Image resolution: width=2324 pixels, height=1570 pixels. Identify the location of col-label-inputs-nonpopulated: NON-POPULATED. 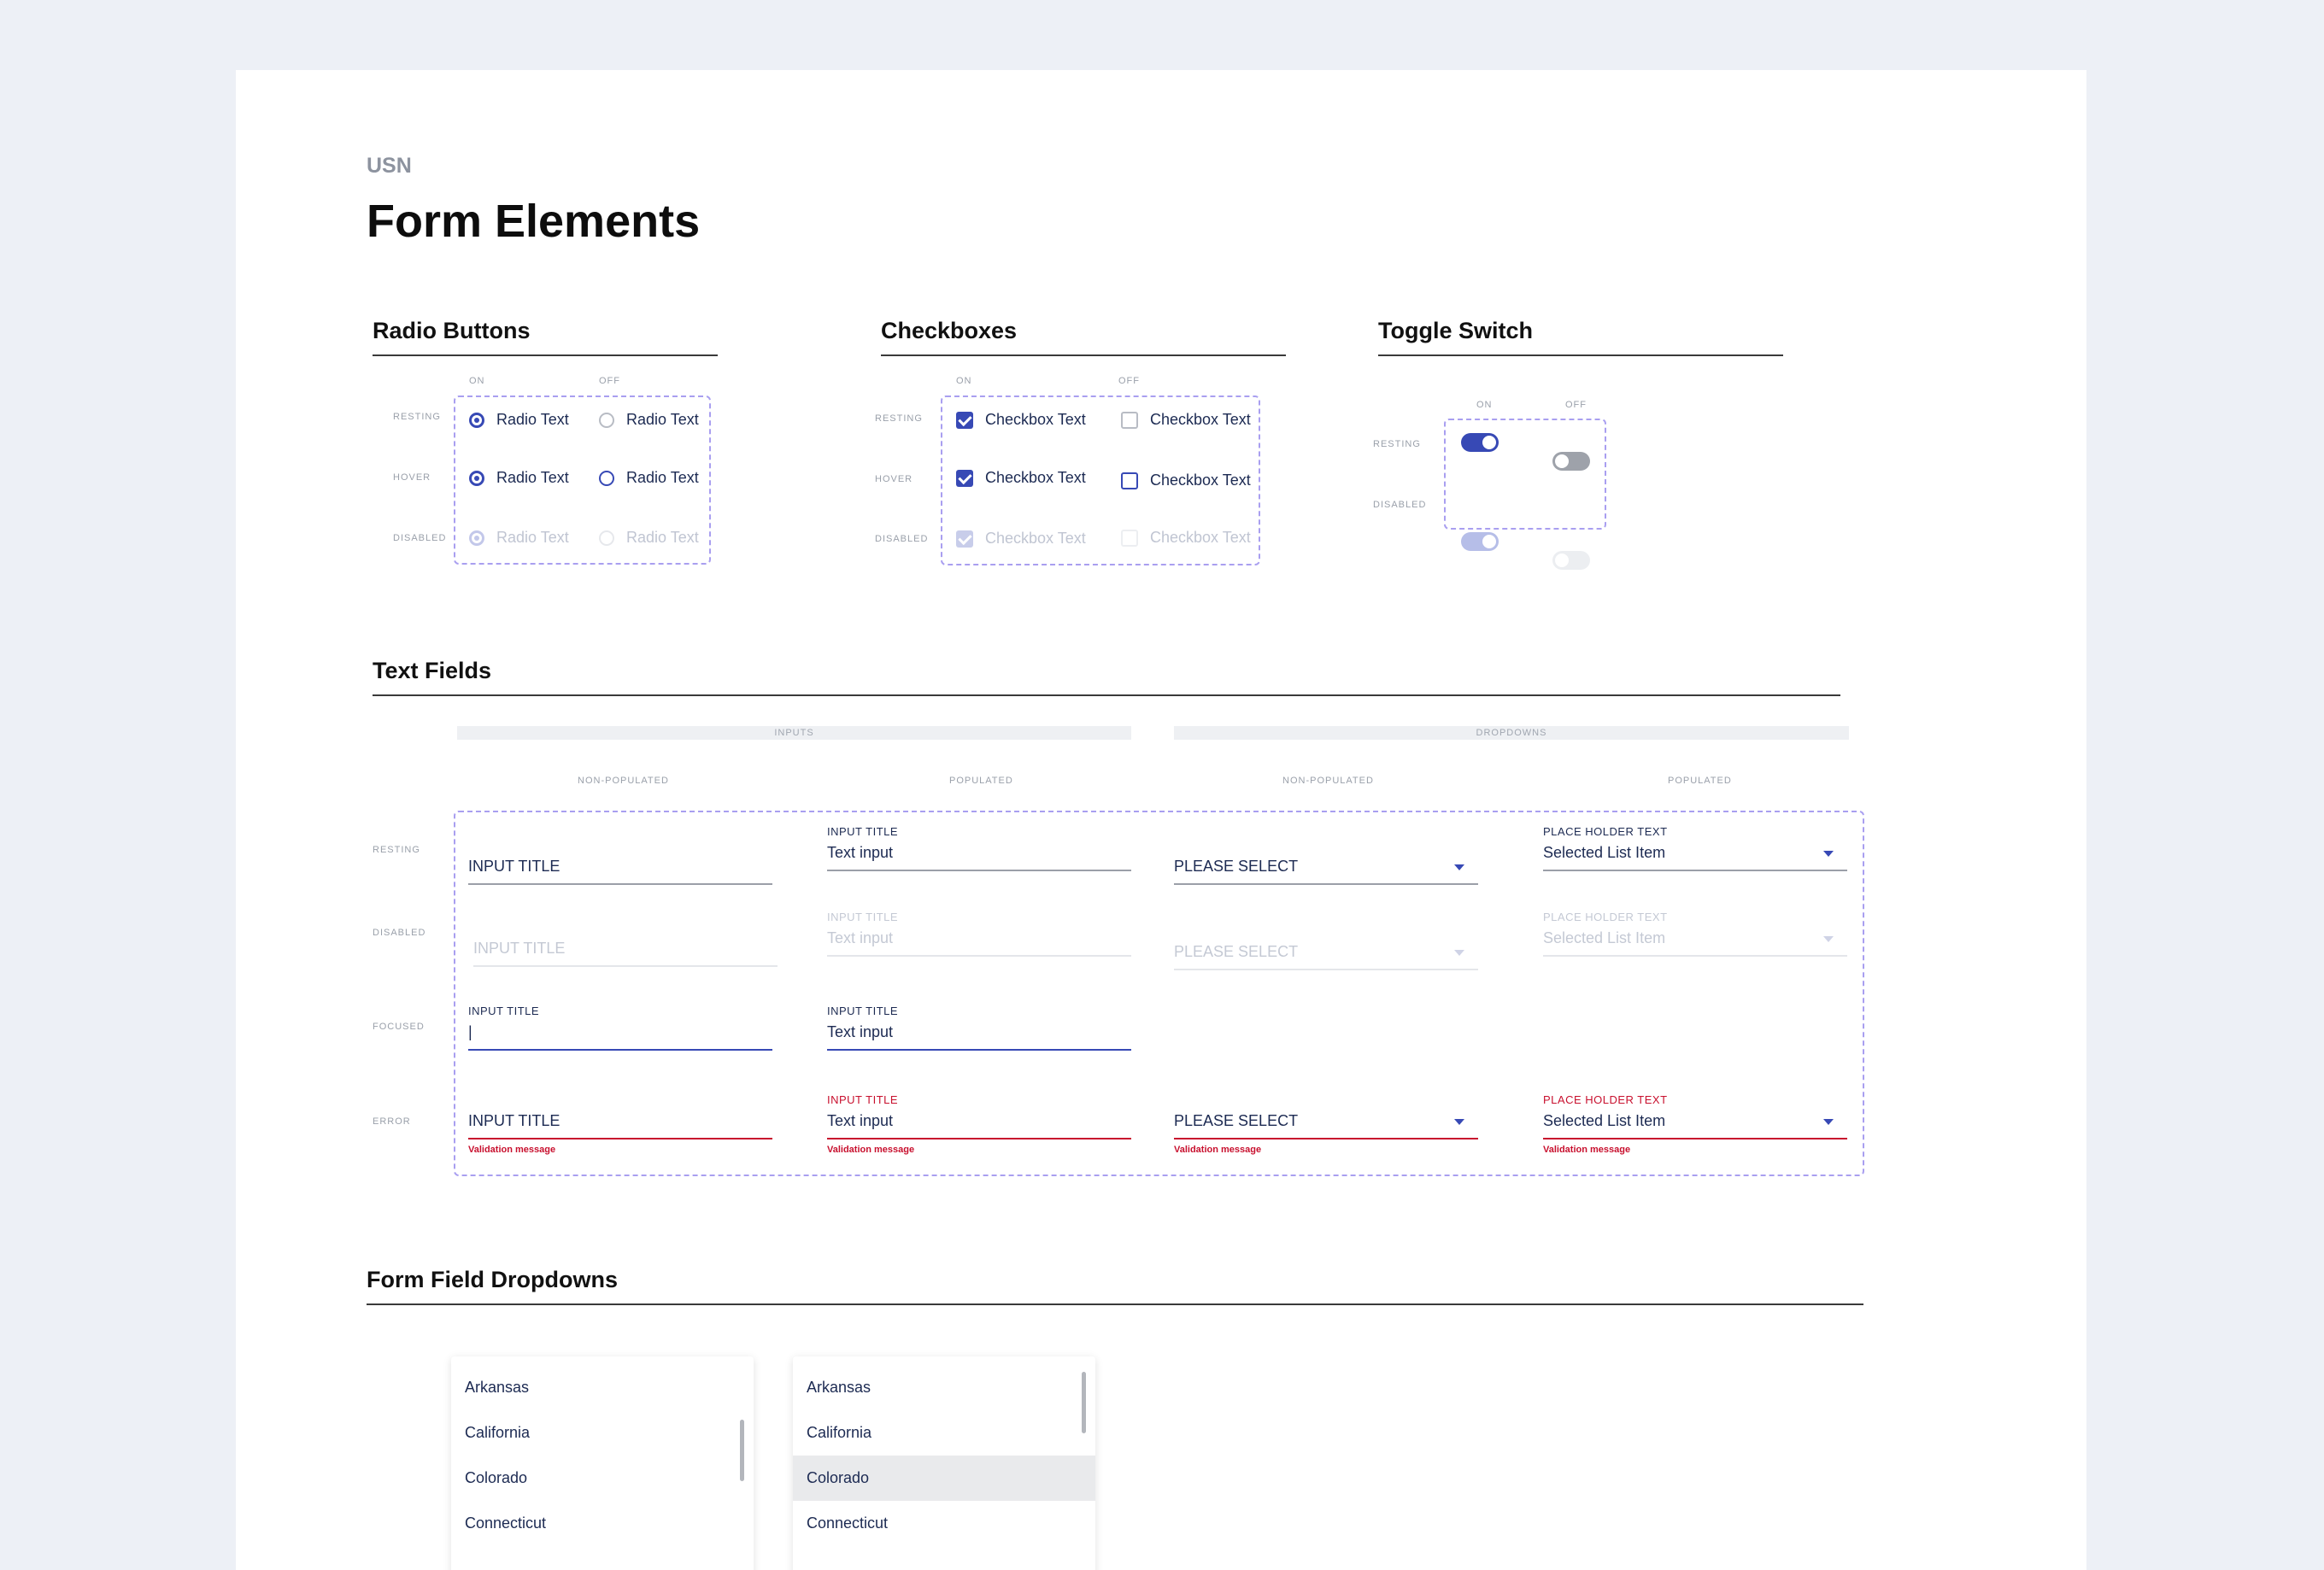
(623, 781).